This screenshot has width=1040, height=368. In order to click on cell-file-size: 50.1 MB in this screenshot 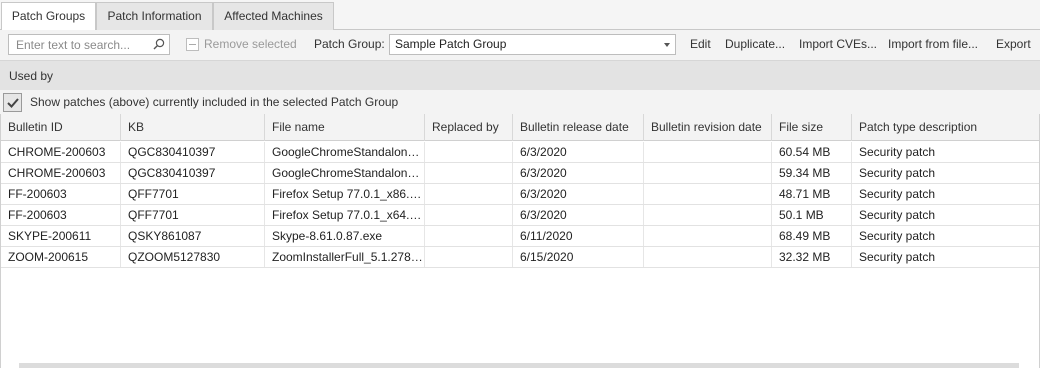, I will do `click(812, 215)`.